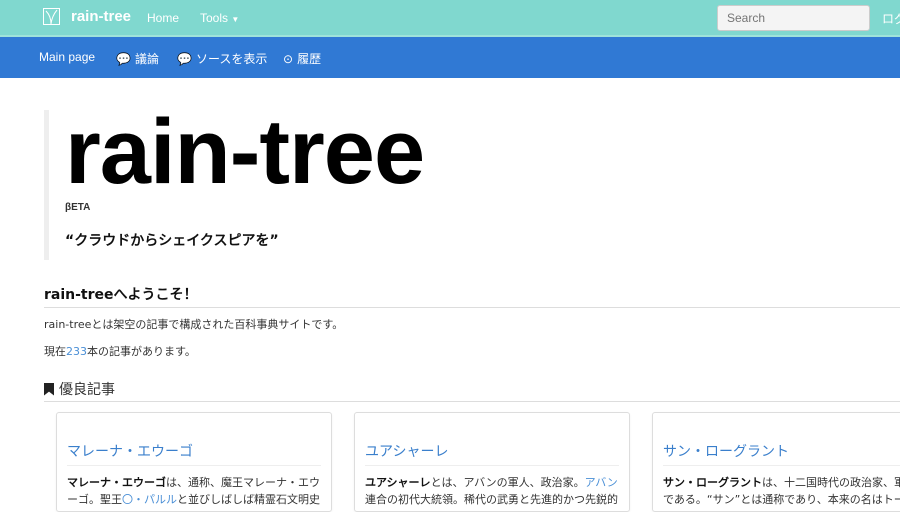  Describe the element at coordinates (492, 453) in the screenshot. I see `card-title-link: ユアシャーレ` at that location.